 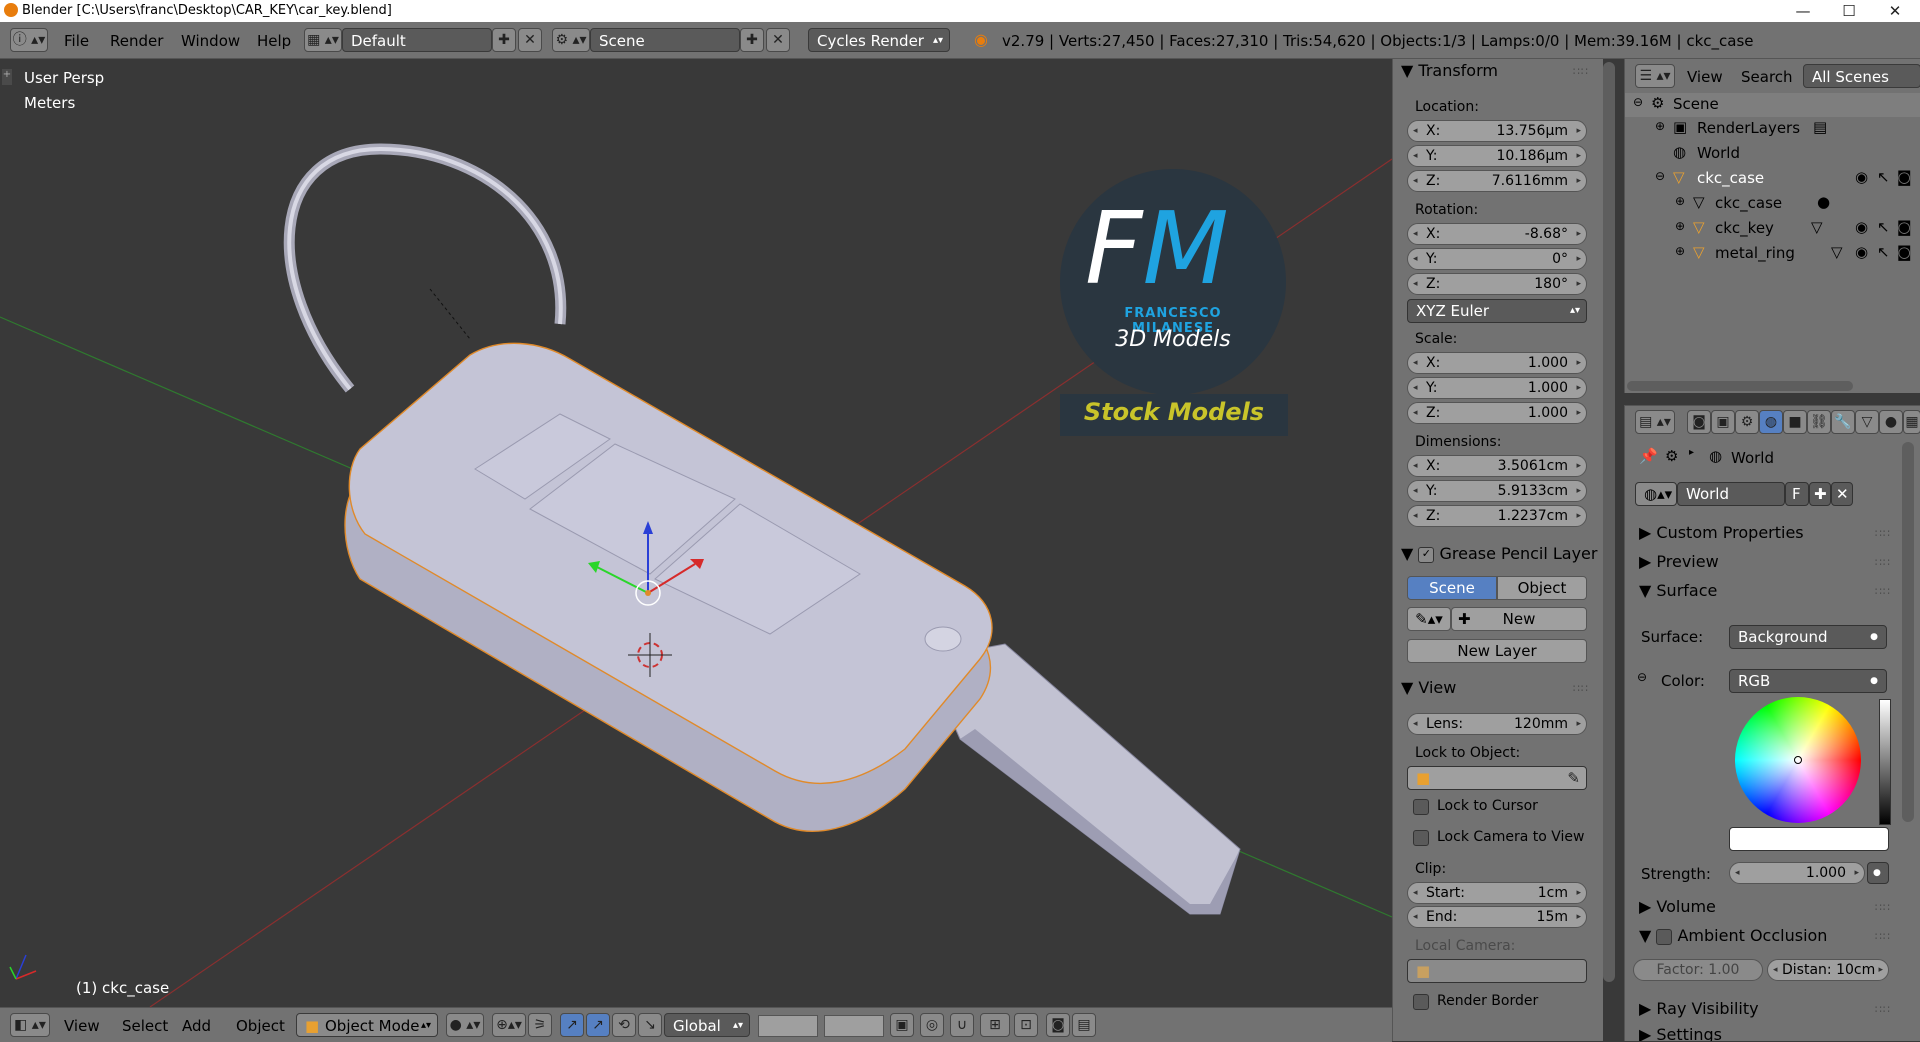 What do you see at coordinates (1699, 1008) in the screenshot?
I see `ray-visibility-header: ▶ Ray Visibility` at bounding box center [1699, 1008].